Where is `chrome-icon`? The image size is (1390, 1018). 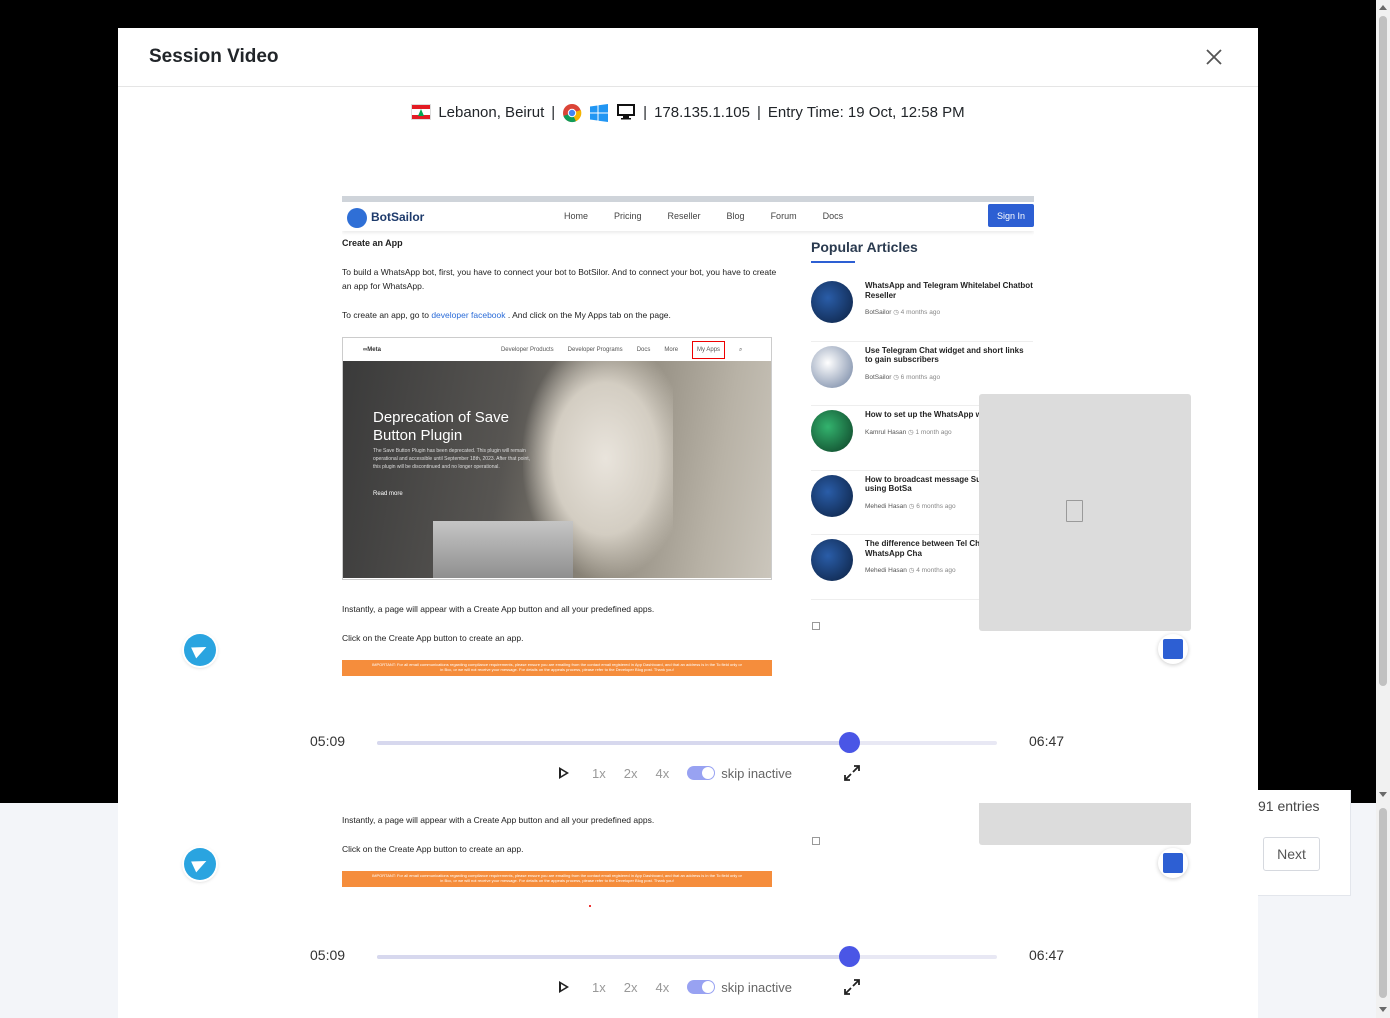 chrome-icon is located at coordinates (572, 113).